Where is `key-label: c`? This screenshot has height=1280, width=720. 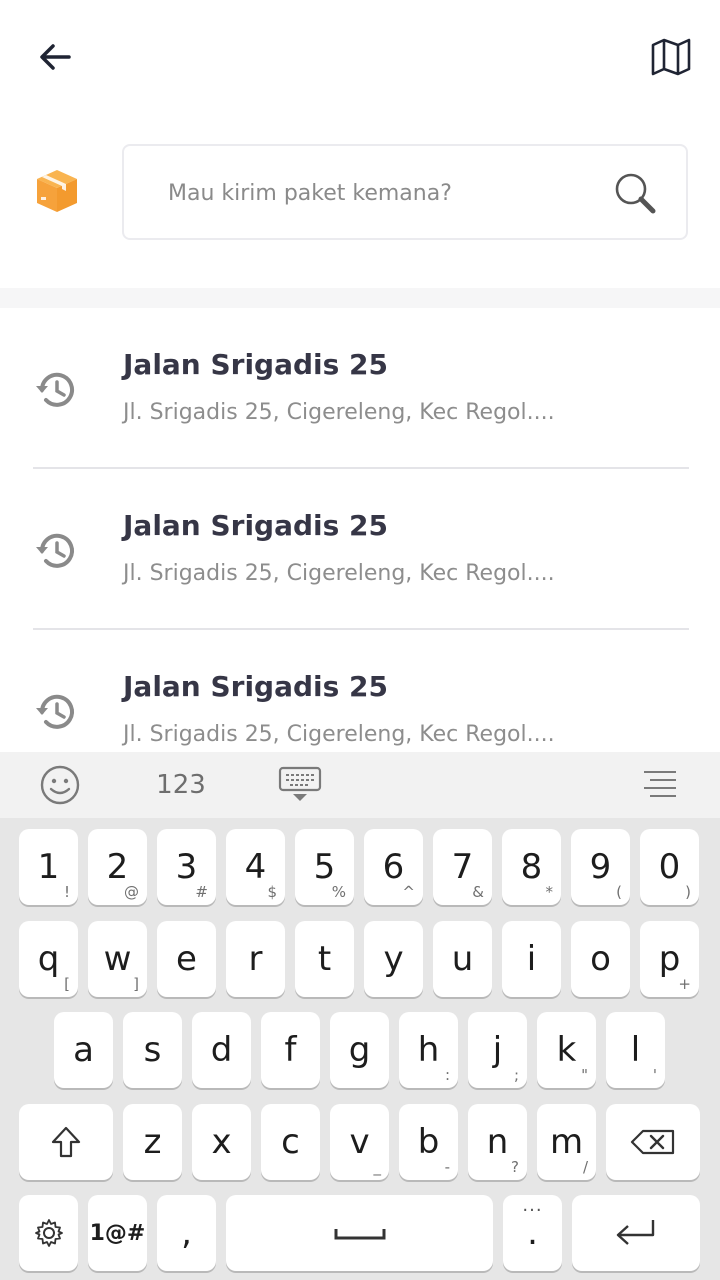
key-label: c is located at coordinates (290, 1142).